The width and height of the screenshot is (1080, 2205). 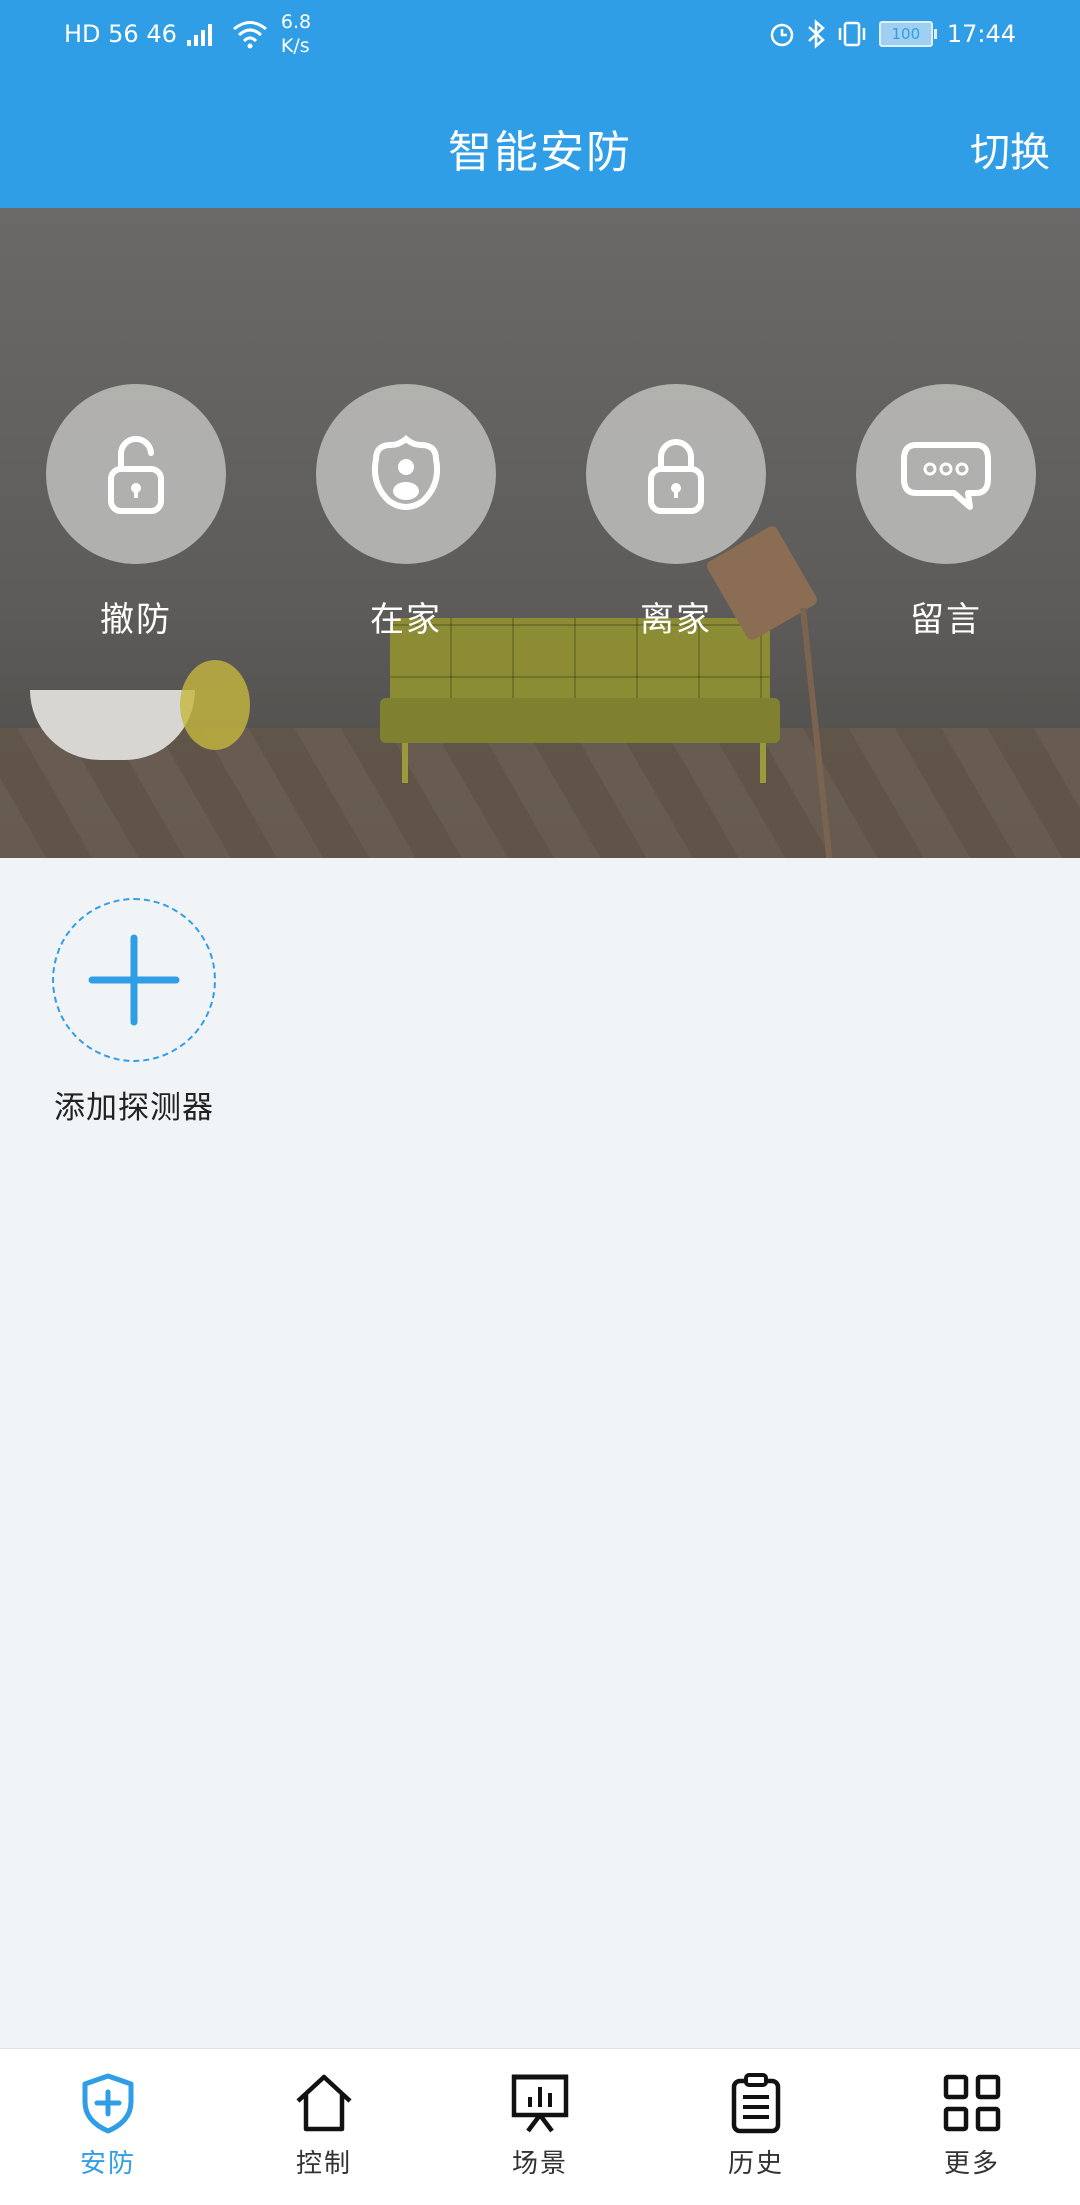 I want to click on app-bar: 智能安防 切换, so click(x=540, y=138).